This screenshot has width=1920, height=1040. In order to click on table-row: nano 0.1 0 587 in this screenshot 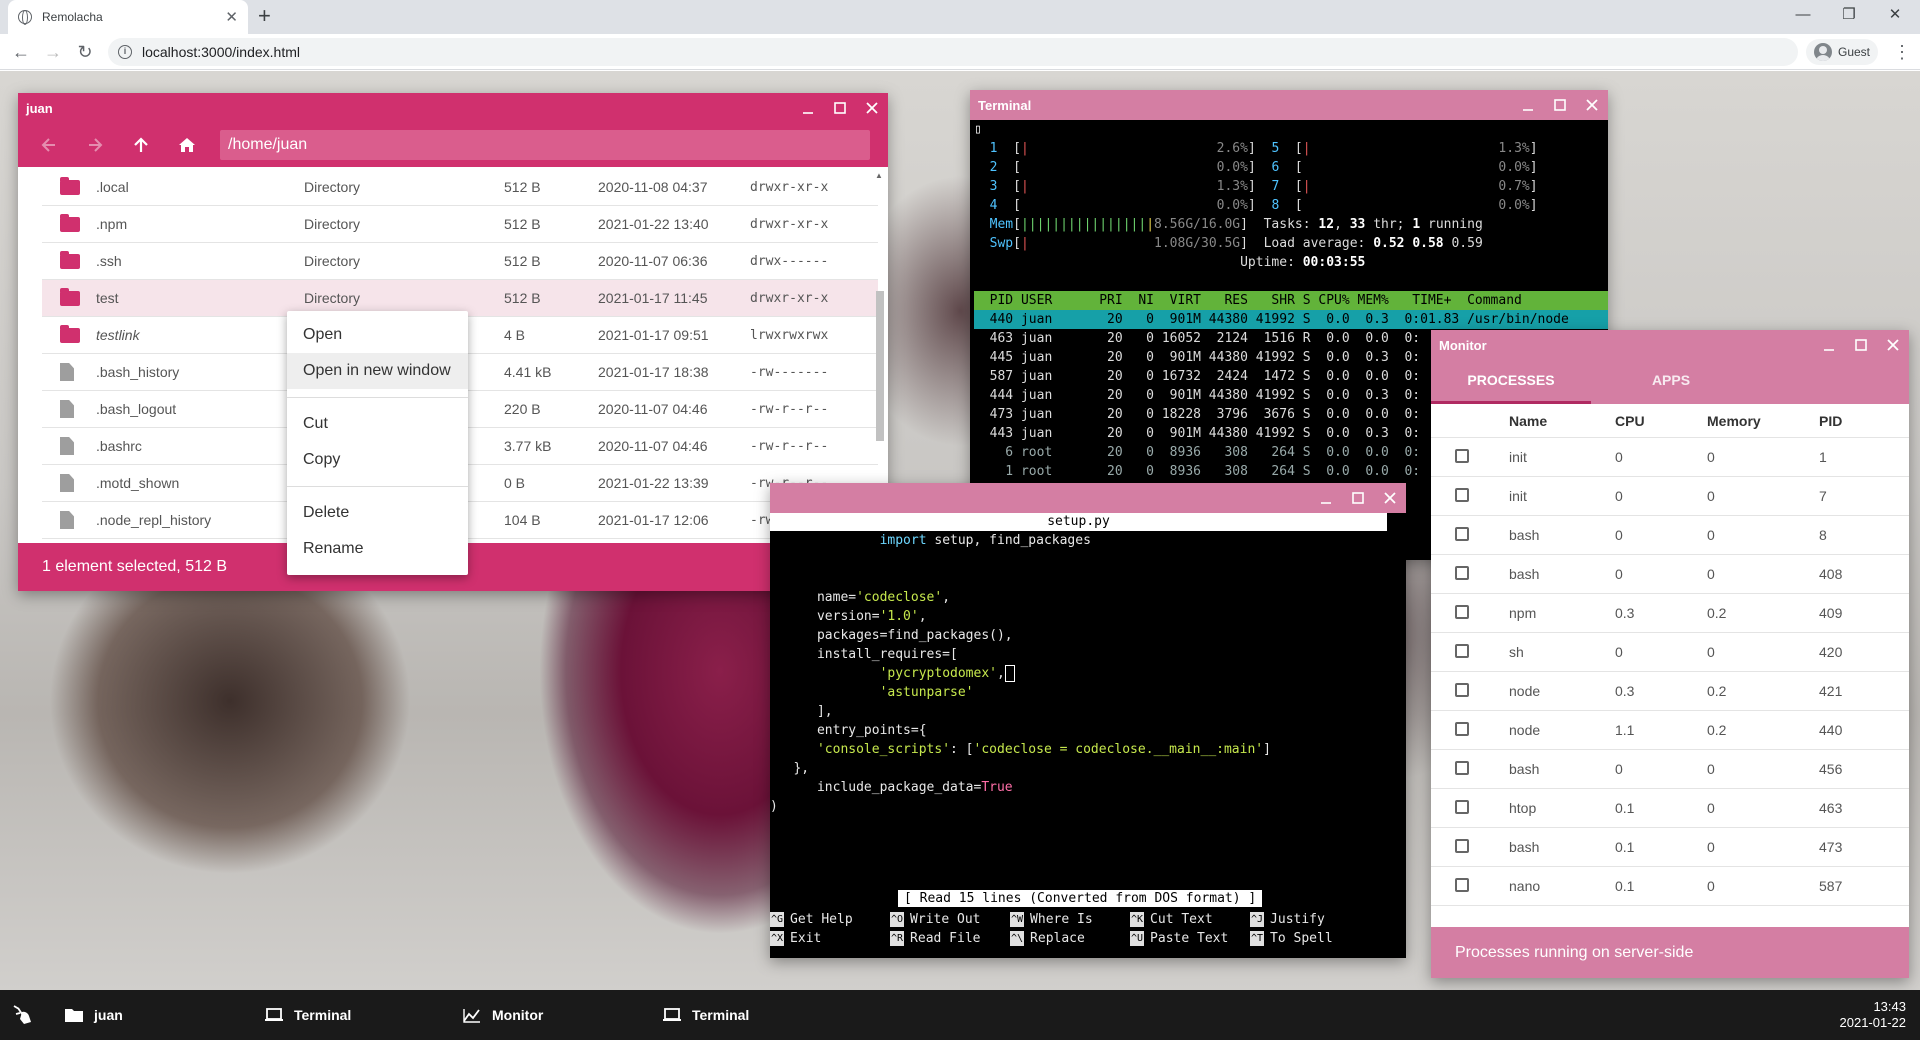, I will do `click(1670, 886)`.